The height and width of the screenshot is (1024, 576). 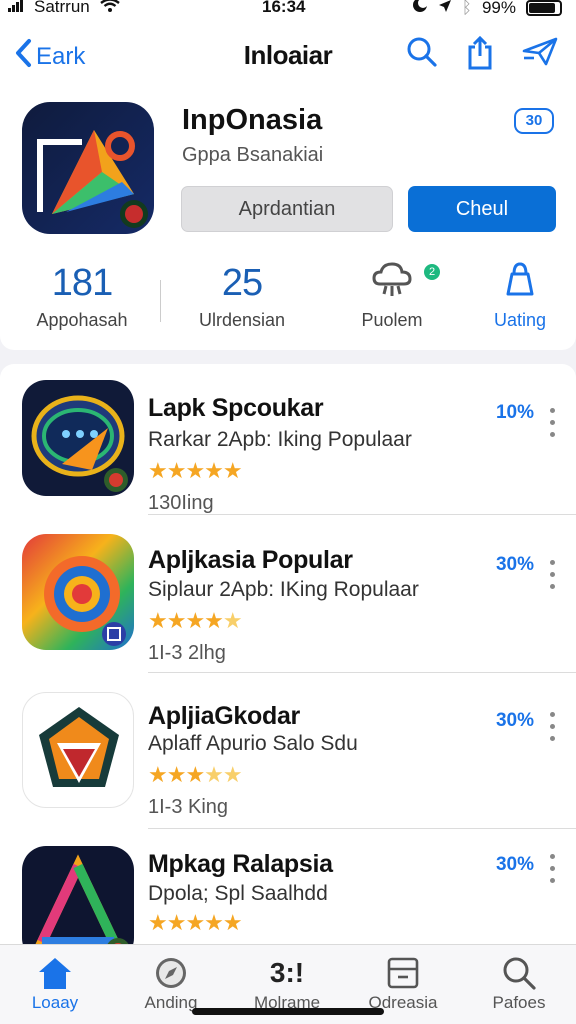 What do you see at coordinates (288, 55) in the screenshot?
I see `navigation-bar: Eark Inloaiar` at bounding box center [288, 55].